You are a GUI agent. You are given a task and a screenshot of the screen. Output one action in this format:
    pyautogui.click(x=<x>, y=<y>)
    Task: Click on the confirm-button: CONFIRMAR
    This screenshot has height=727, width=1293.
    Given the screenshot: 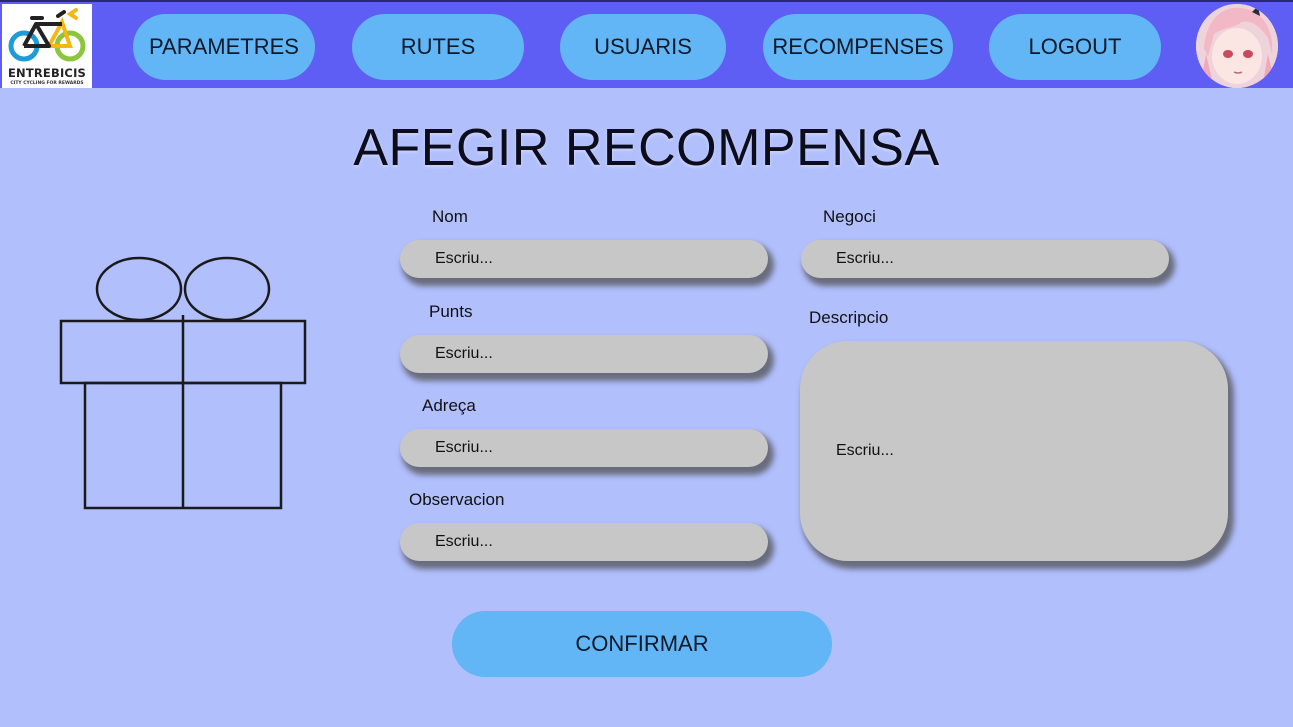 What is the action you would take?
    pyautogui.click(x=642, y=644)
    